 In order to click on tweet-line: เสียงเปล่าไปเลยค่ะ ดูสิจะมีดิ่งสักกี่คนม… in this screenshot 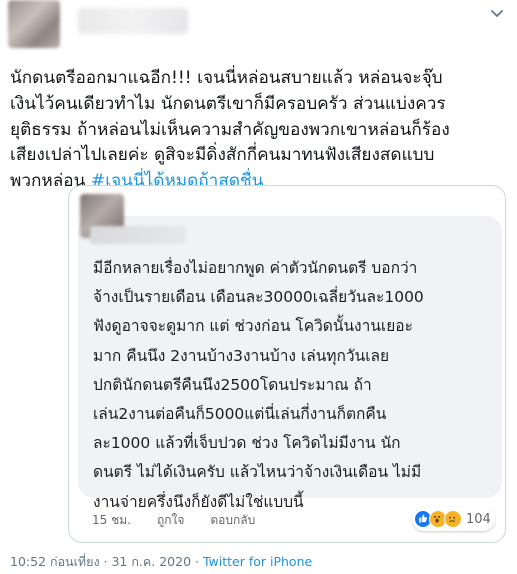, I will do `click(222, 155)`.